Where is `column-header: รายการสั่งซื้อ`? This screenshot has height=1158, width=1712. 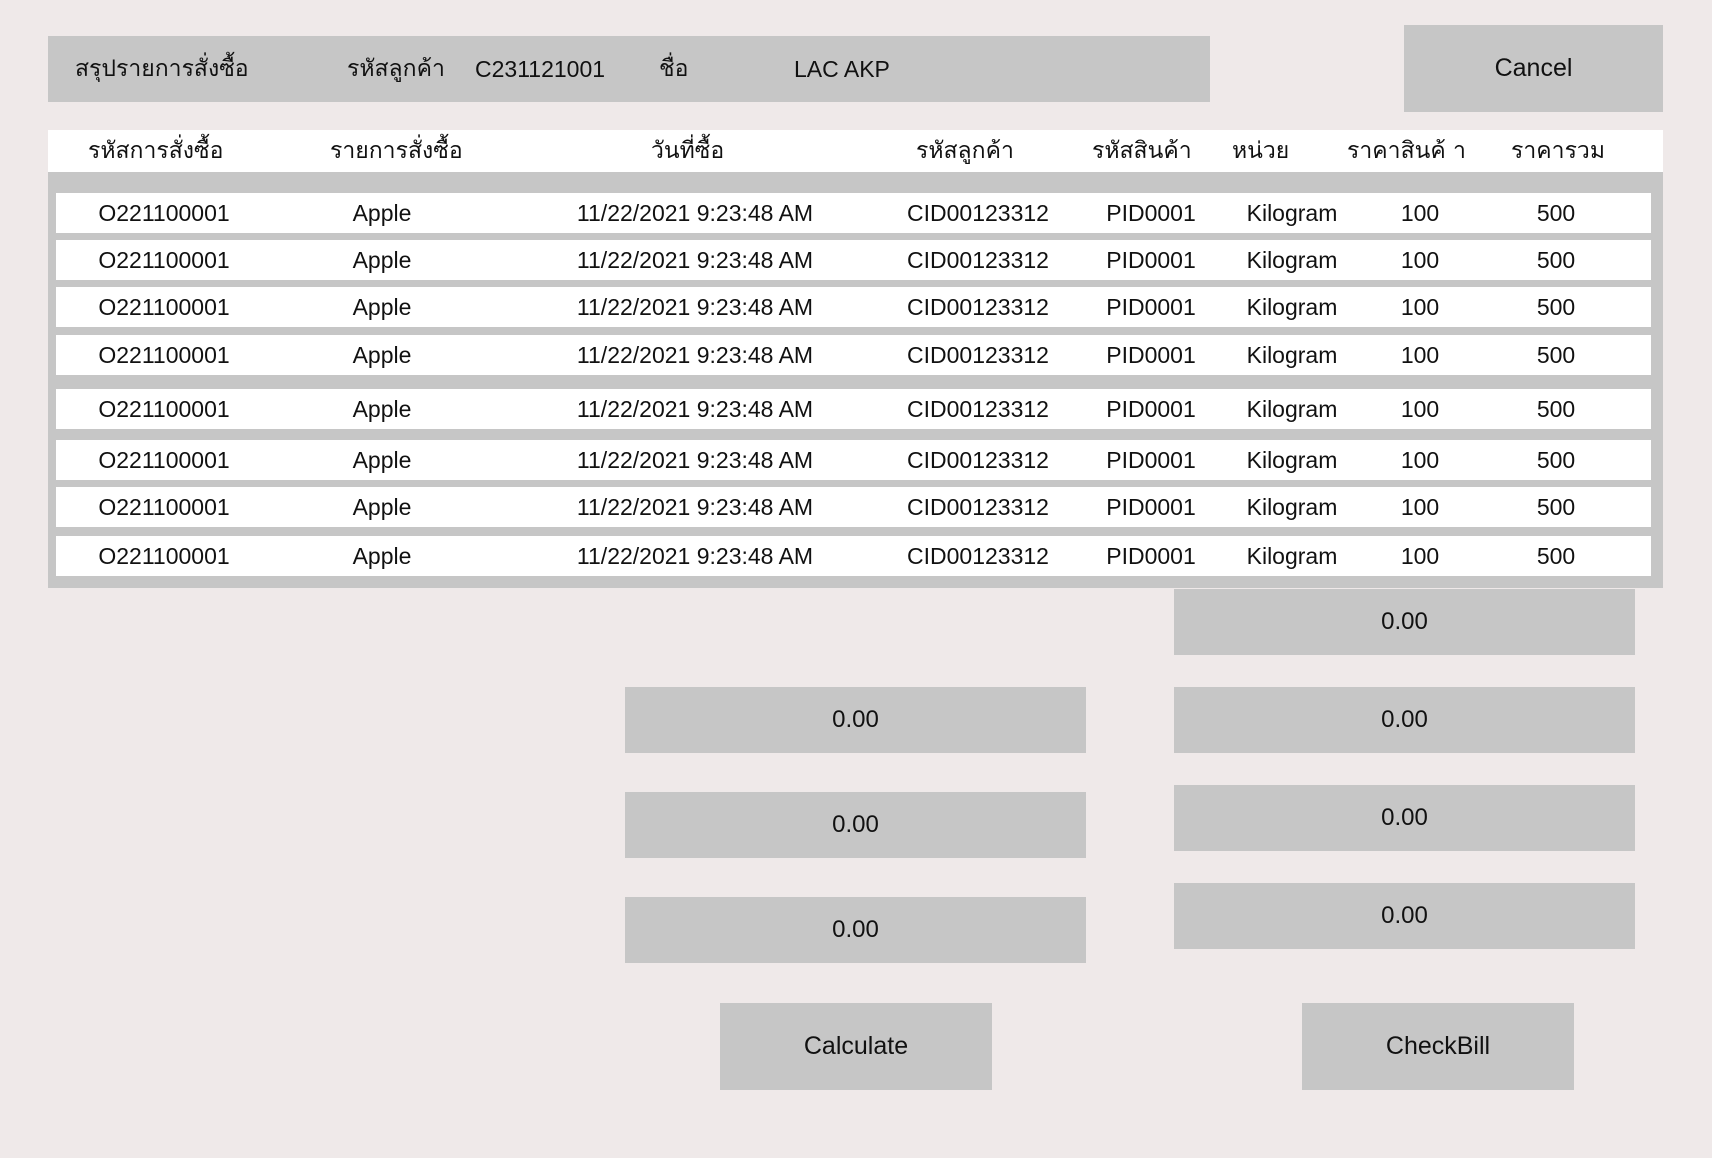 column-header: รายการสั่งซื้อ is located at coordinates (396, 151).